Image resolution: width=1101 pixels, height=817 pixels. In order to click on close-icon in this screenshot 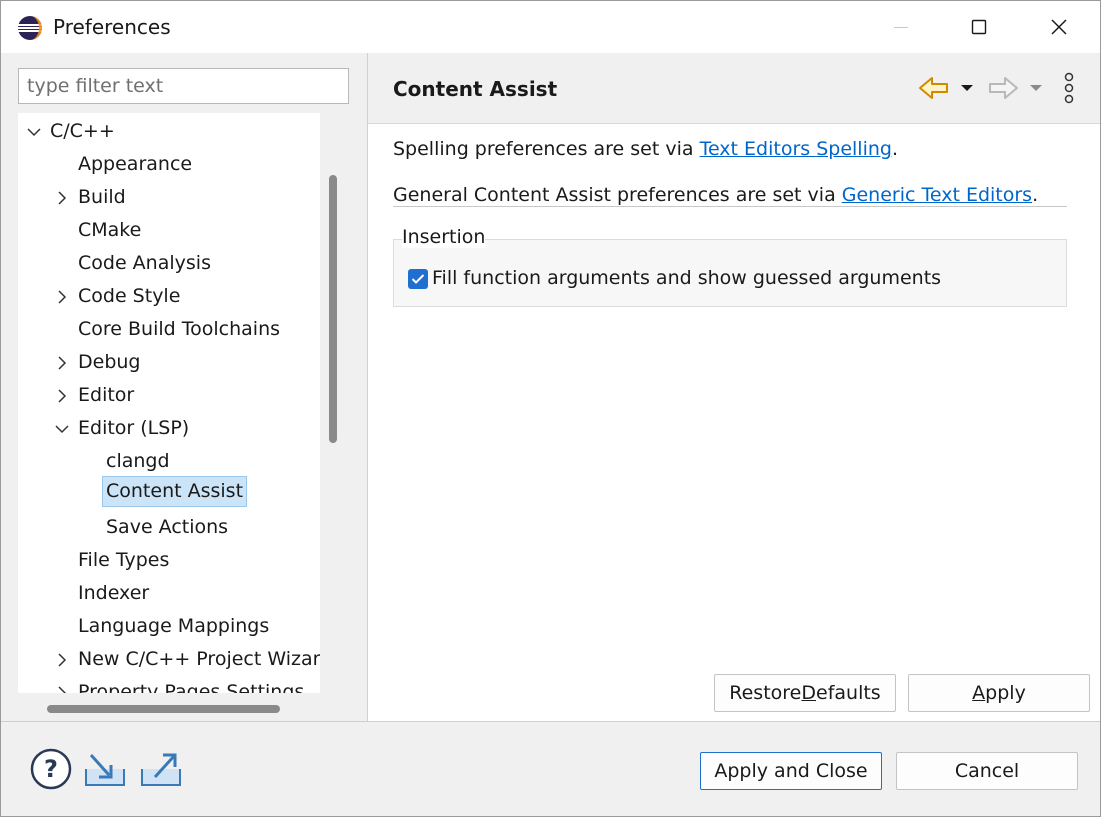, I will do `click(1059, 27)`.